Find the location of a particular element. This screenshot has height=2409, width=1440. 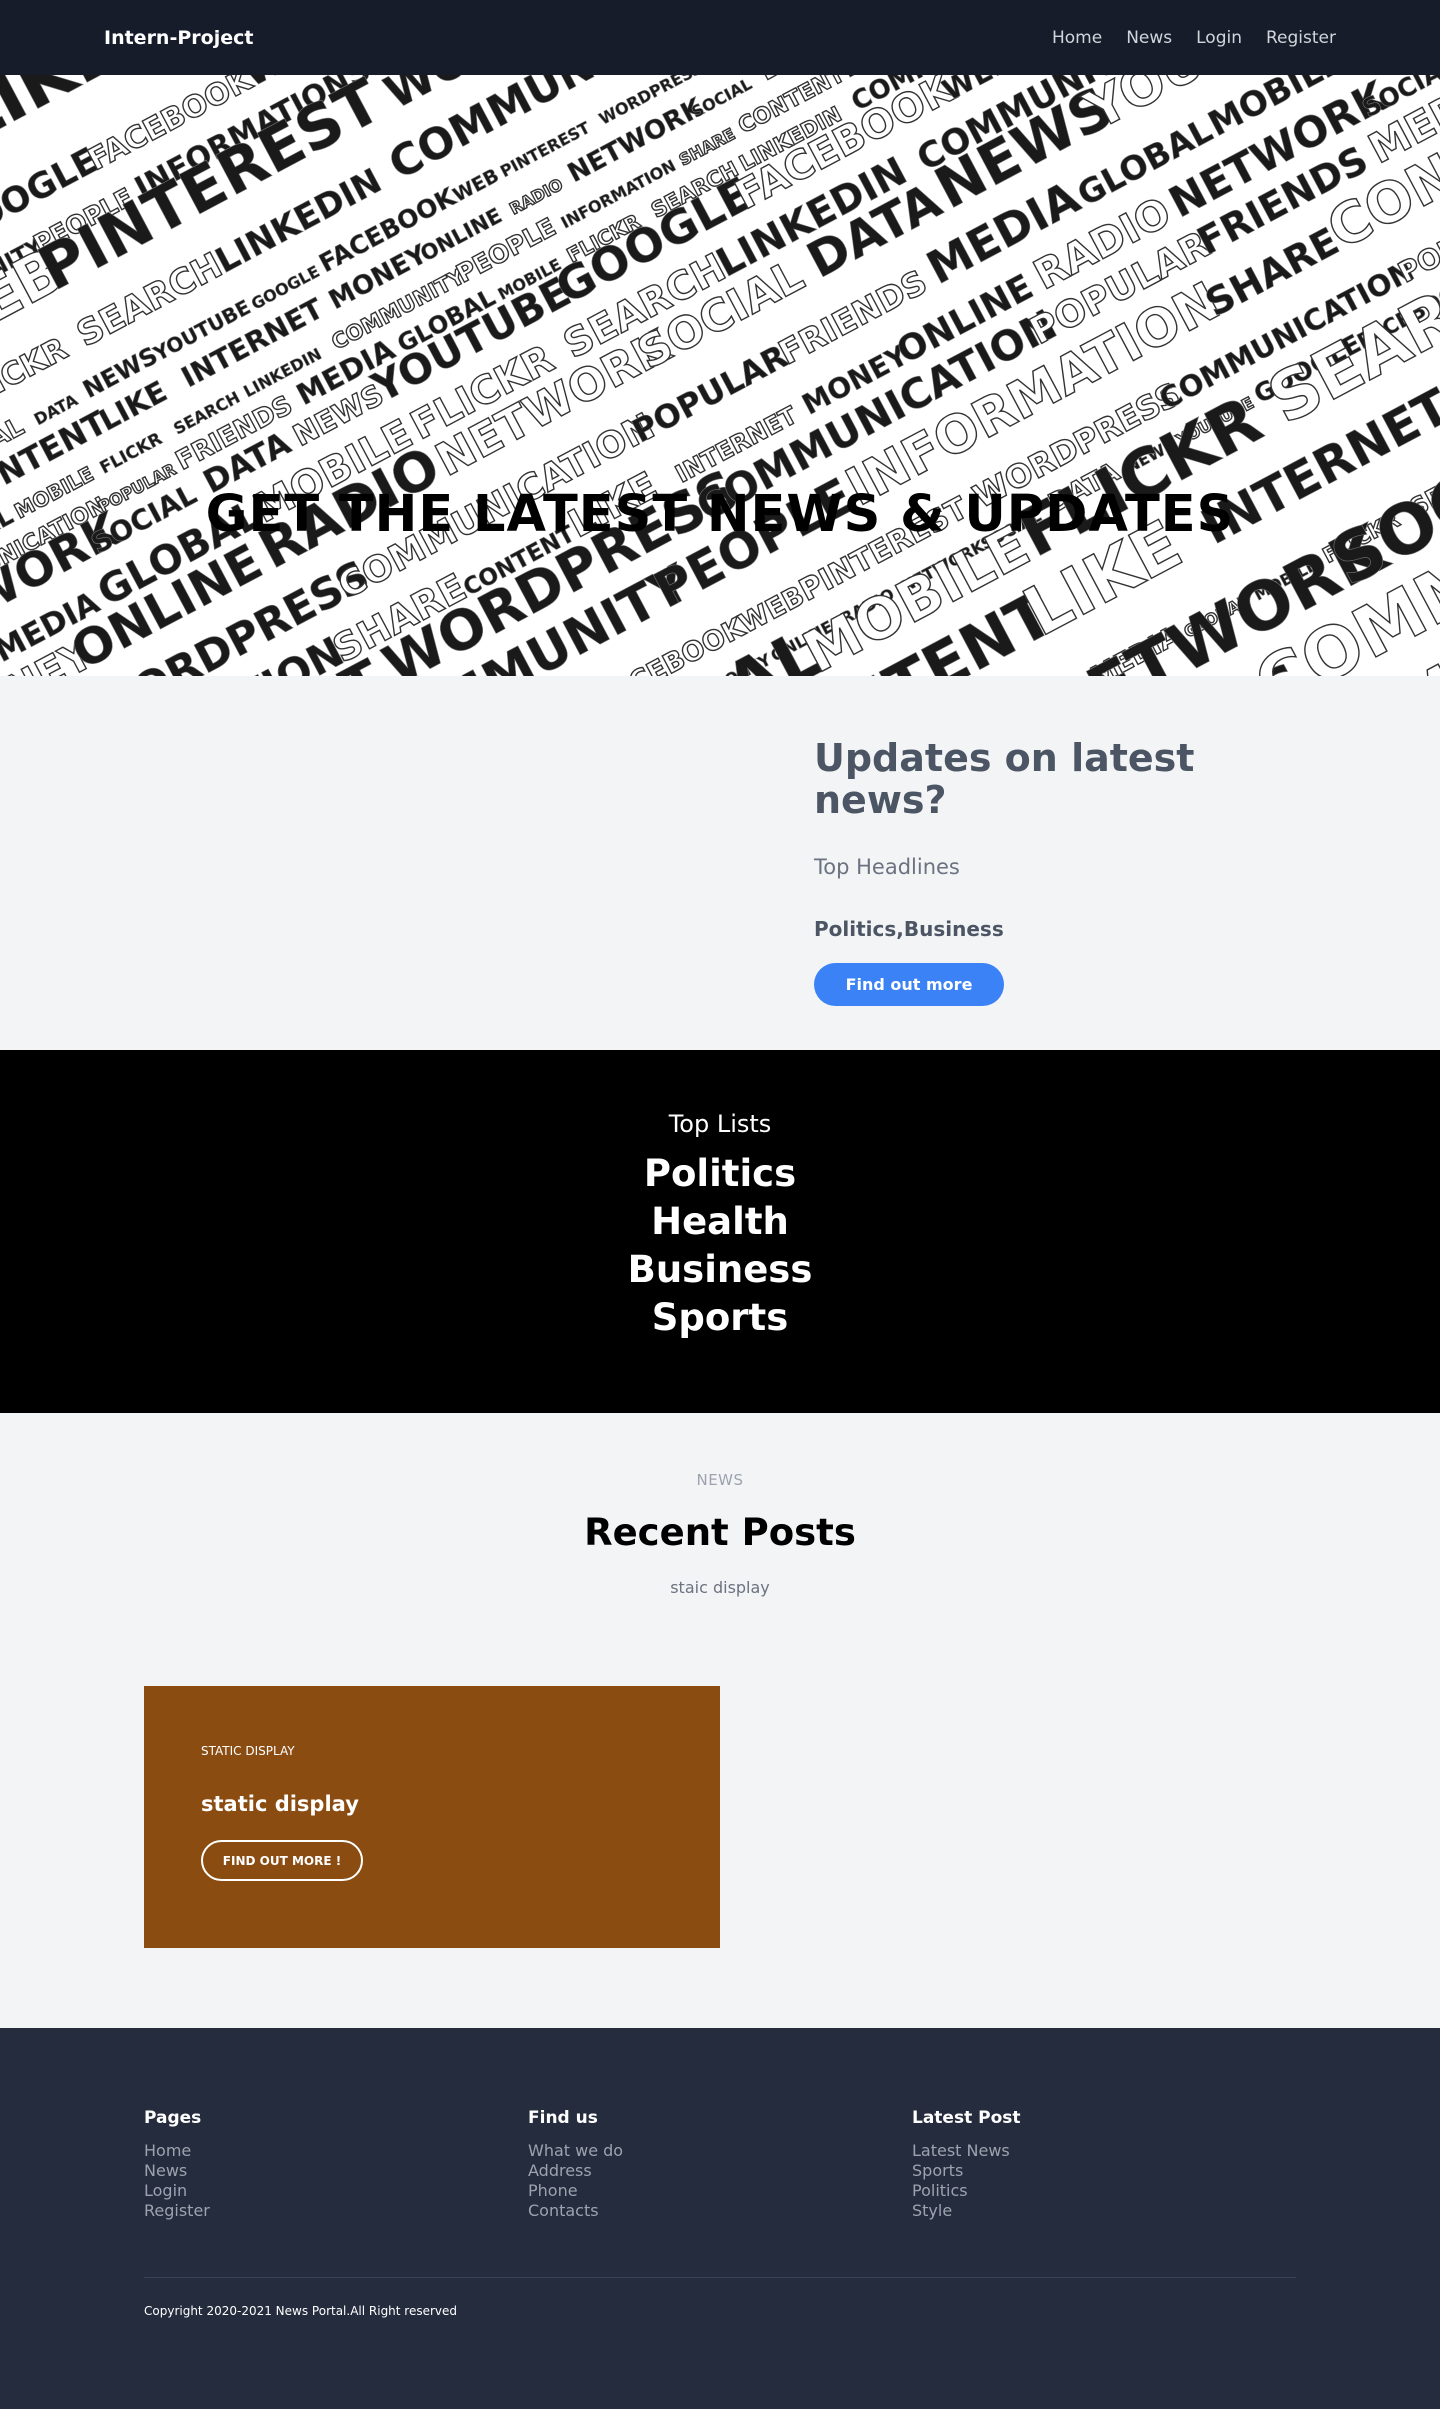

footer-link-phone: Phone is located at coordinates (720, 2191).